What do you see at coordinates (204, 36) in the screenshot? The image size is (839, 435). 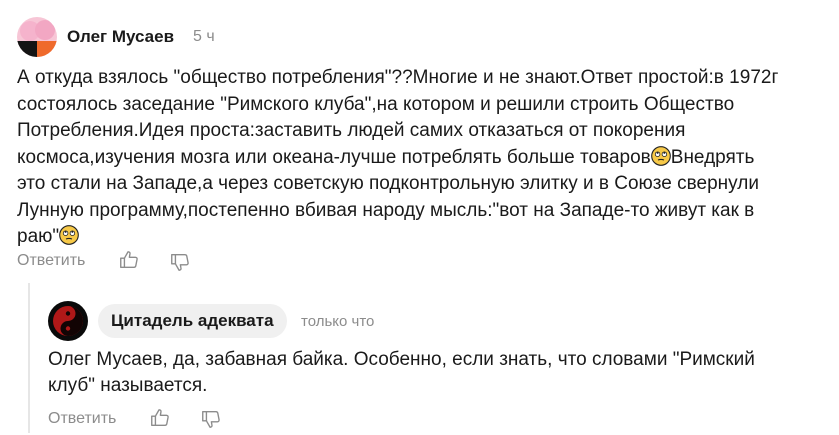 I see `comment-time: 5 ч` at bounding box center [204, 36].